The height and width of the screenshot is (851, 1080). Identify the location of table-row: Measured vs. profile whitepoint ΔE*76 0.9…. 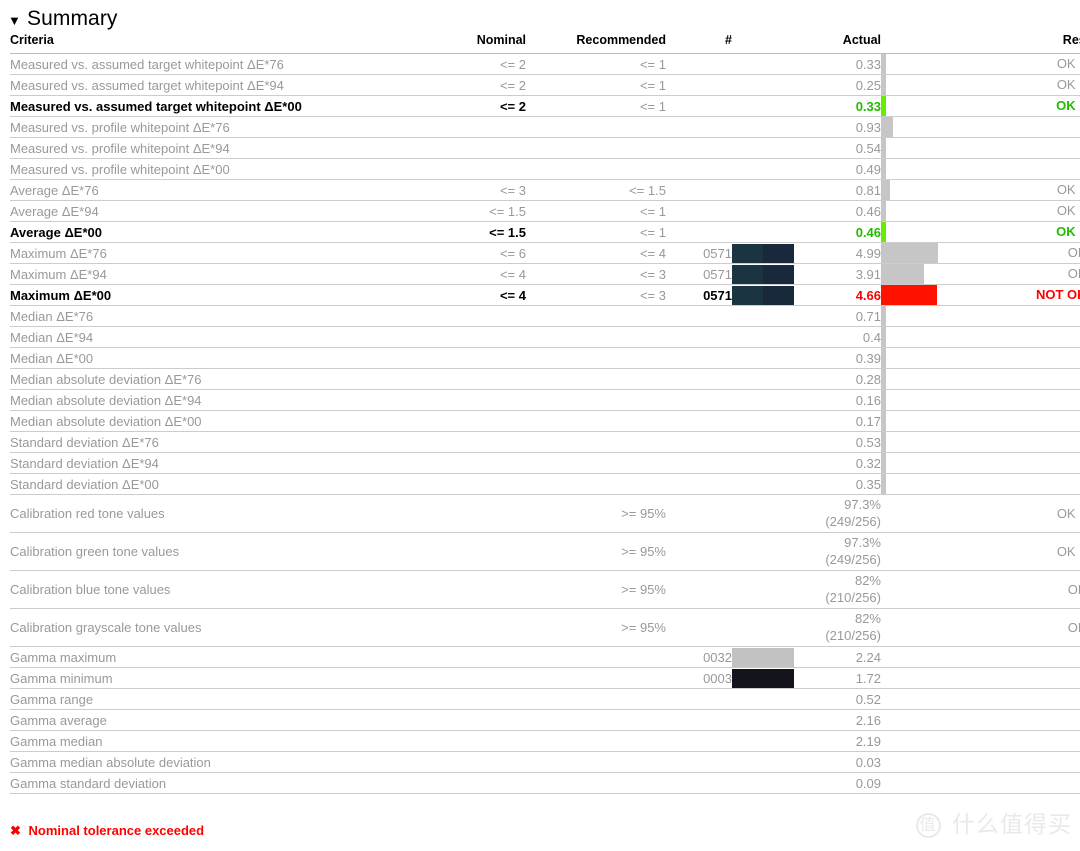
(545, 127).